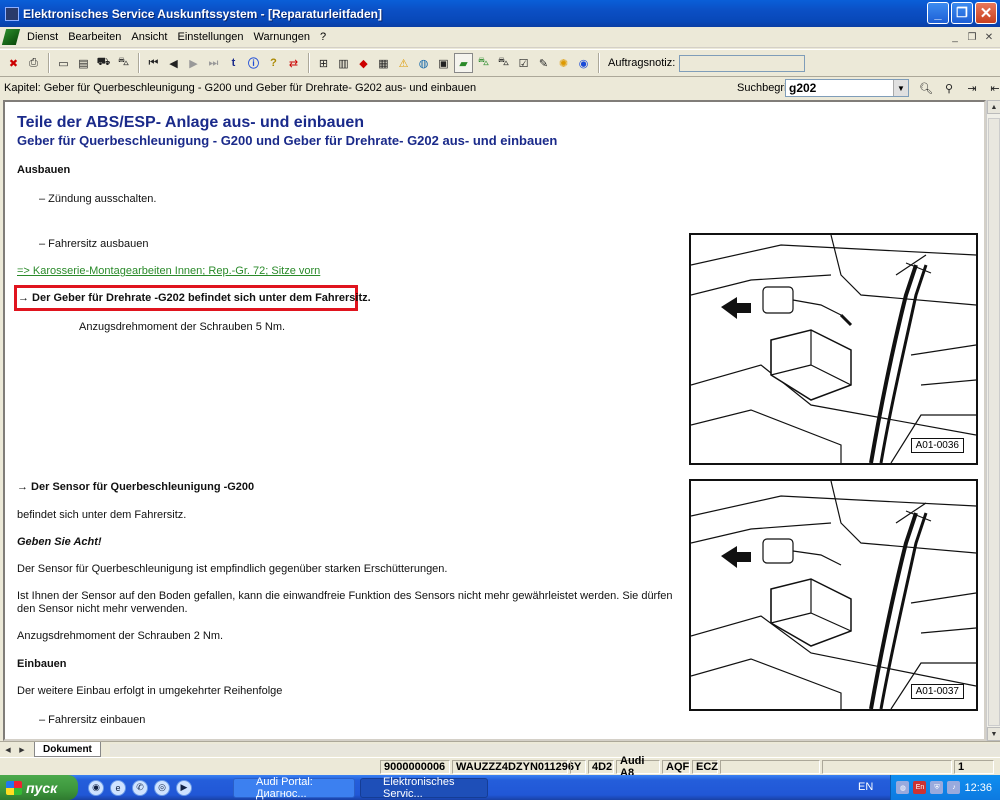 Image resolution: width=1000 pixels, height=800 pixels. I want to click on previous-page-icon: ◀, so click(173, 63).